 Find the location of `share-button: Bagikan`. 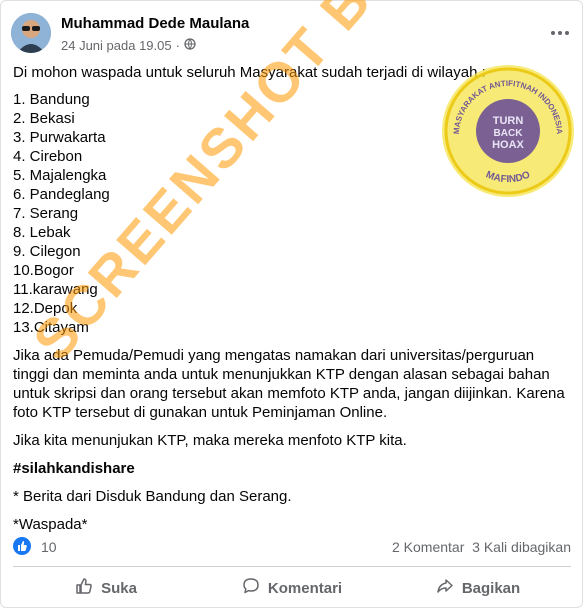

share-button: Bagikan is located at coordinates (478, 588).